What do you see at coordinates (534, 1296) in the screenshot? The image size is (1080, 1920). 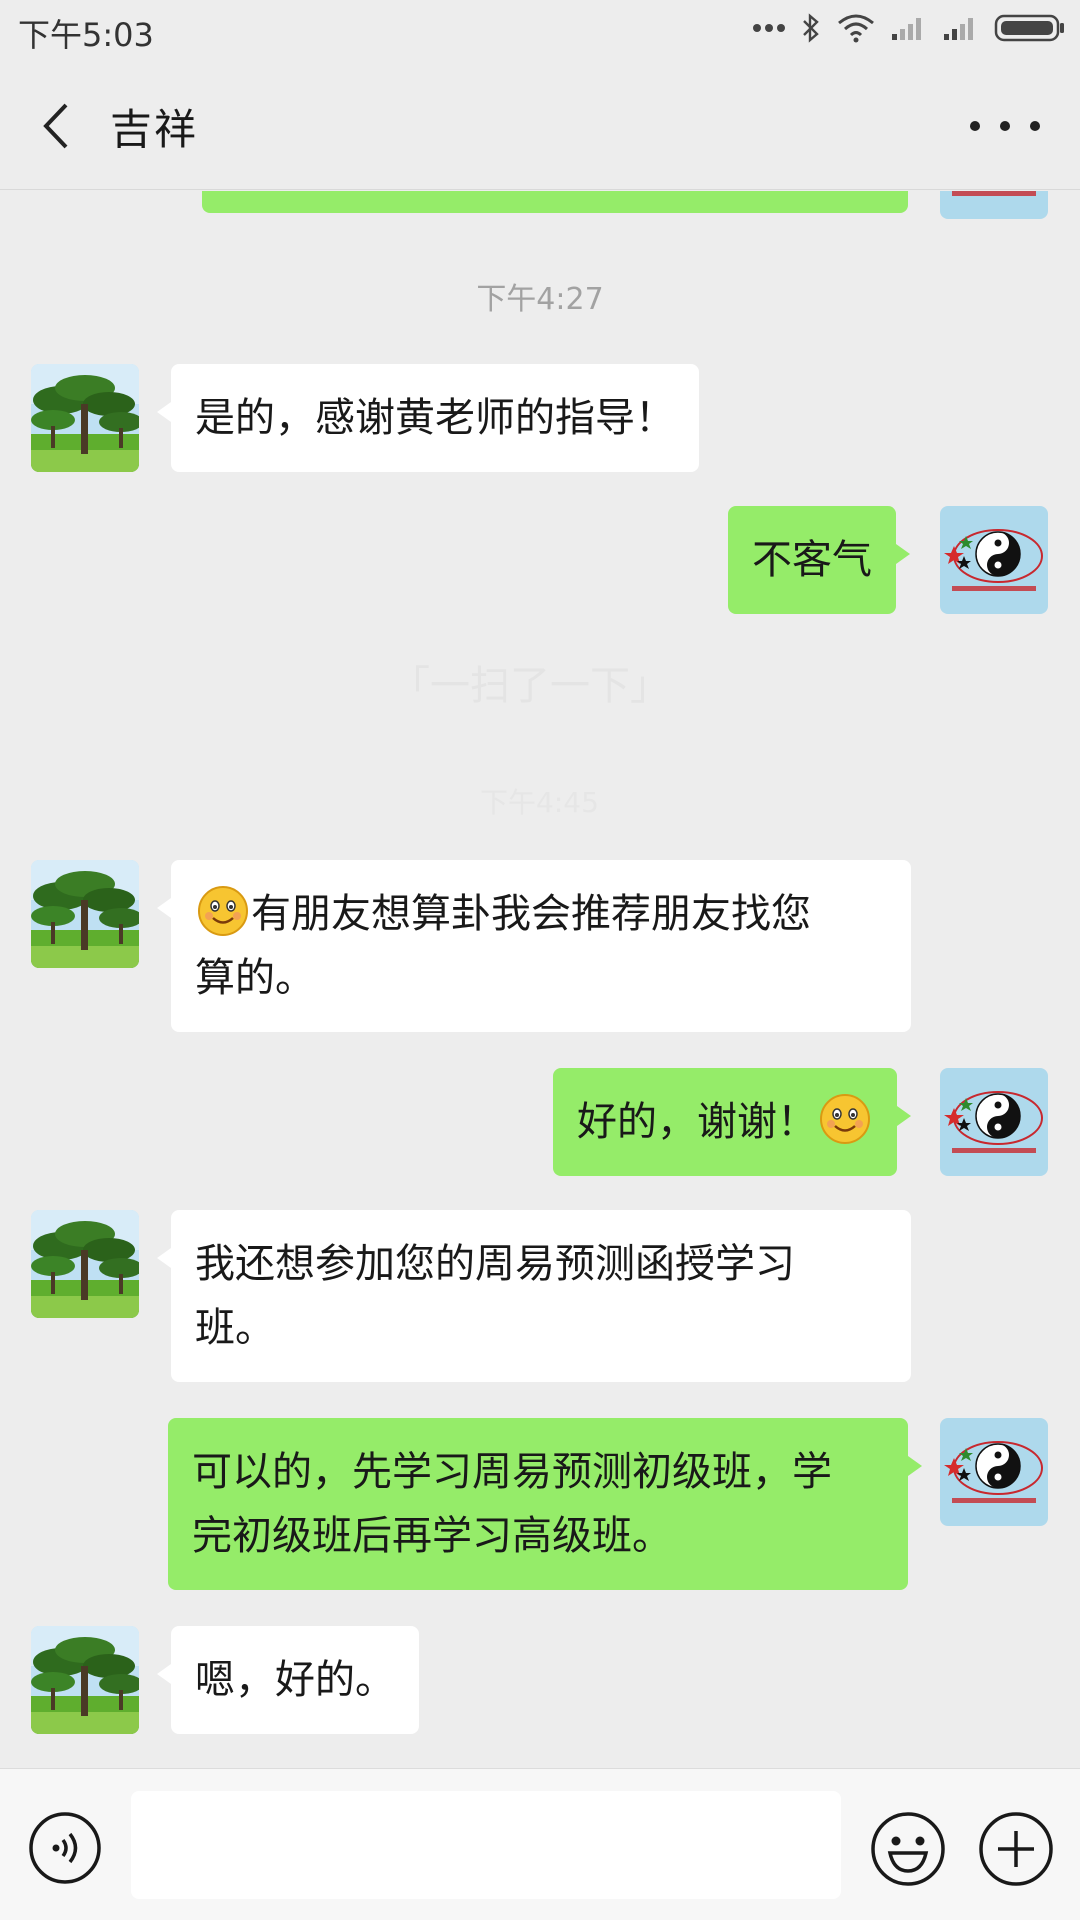 I see `message-bubble-incoming: 我还想参加您的周易预测函授学习 班。` at bounding box center [534, 1296].